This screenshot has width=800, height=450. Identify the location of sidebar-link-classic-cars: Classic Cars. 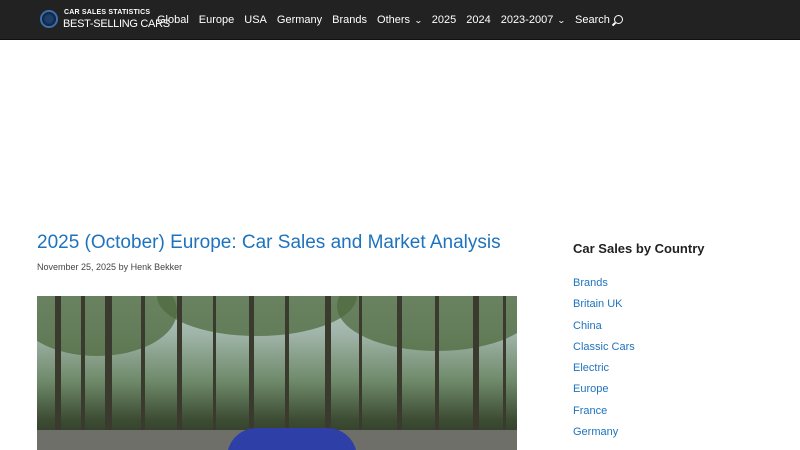
(604, 351).